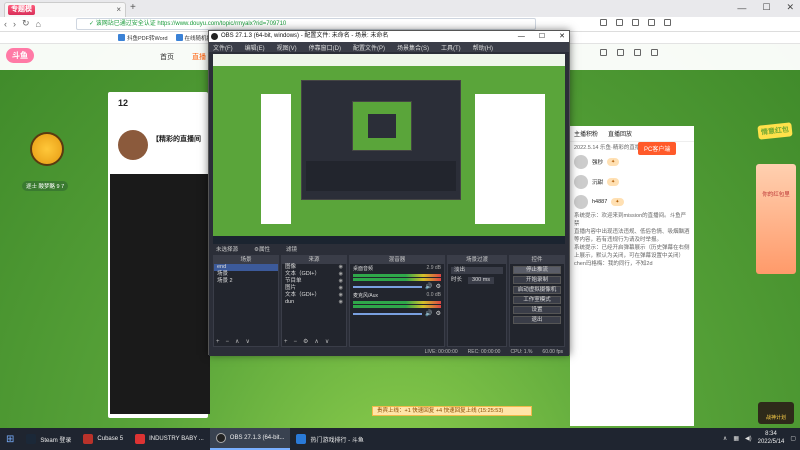  Describe the element at coordinates (451, 47) in the screenshot. I see `menu-tools: 工具(T)` at that location.